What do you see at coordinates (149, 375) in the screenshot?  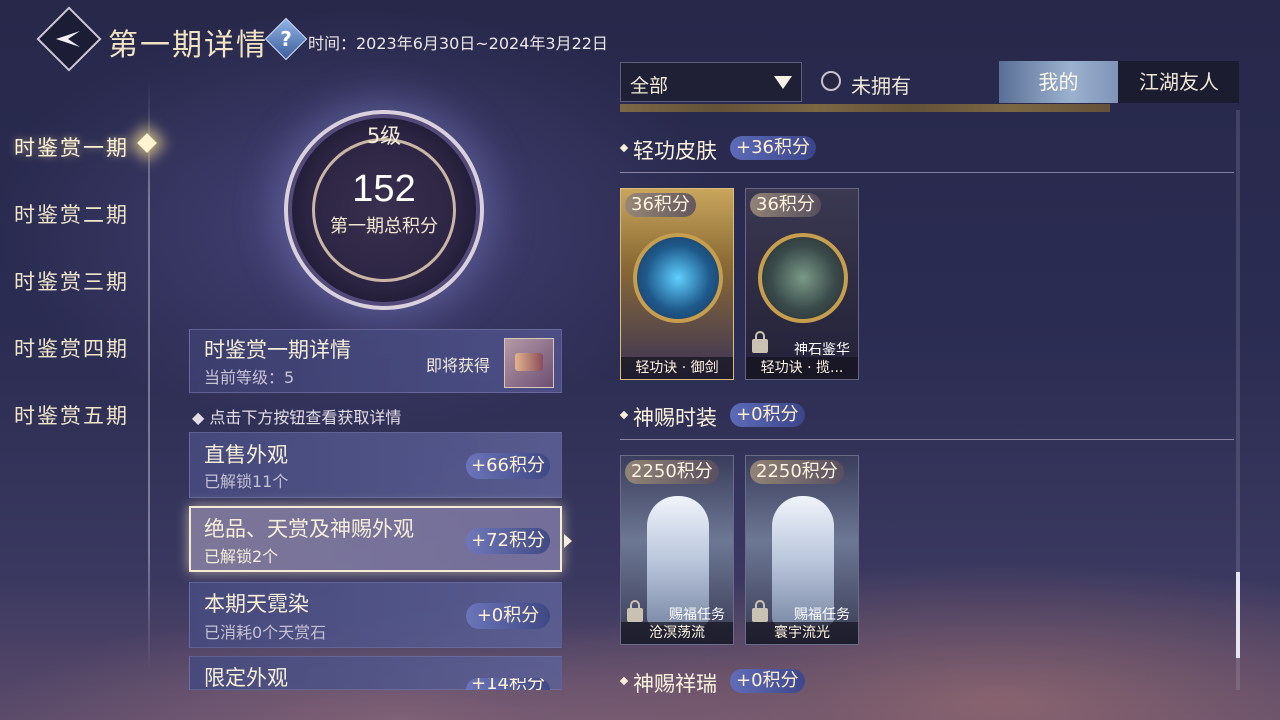 I see `period-divider` at bounding box center [149, 375].